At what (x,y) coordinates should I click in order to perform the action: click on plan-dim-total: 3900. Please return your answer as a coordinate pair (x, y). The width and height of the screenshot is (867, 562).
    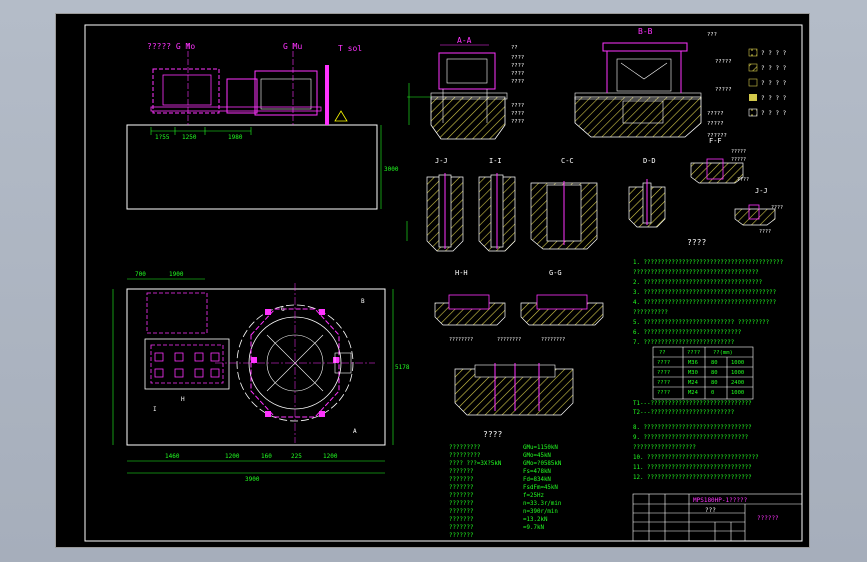
    Looking at the image, I should click on (252, 479).